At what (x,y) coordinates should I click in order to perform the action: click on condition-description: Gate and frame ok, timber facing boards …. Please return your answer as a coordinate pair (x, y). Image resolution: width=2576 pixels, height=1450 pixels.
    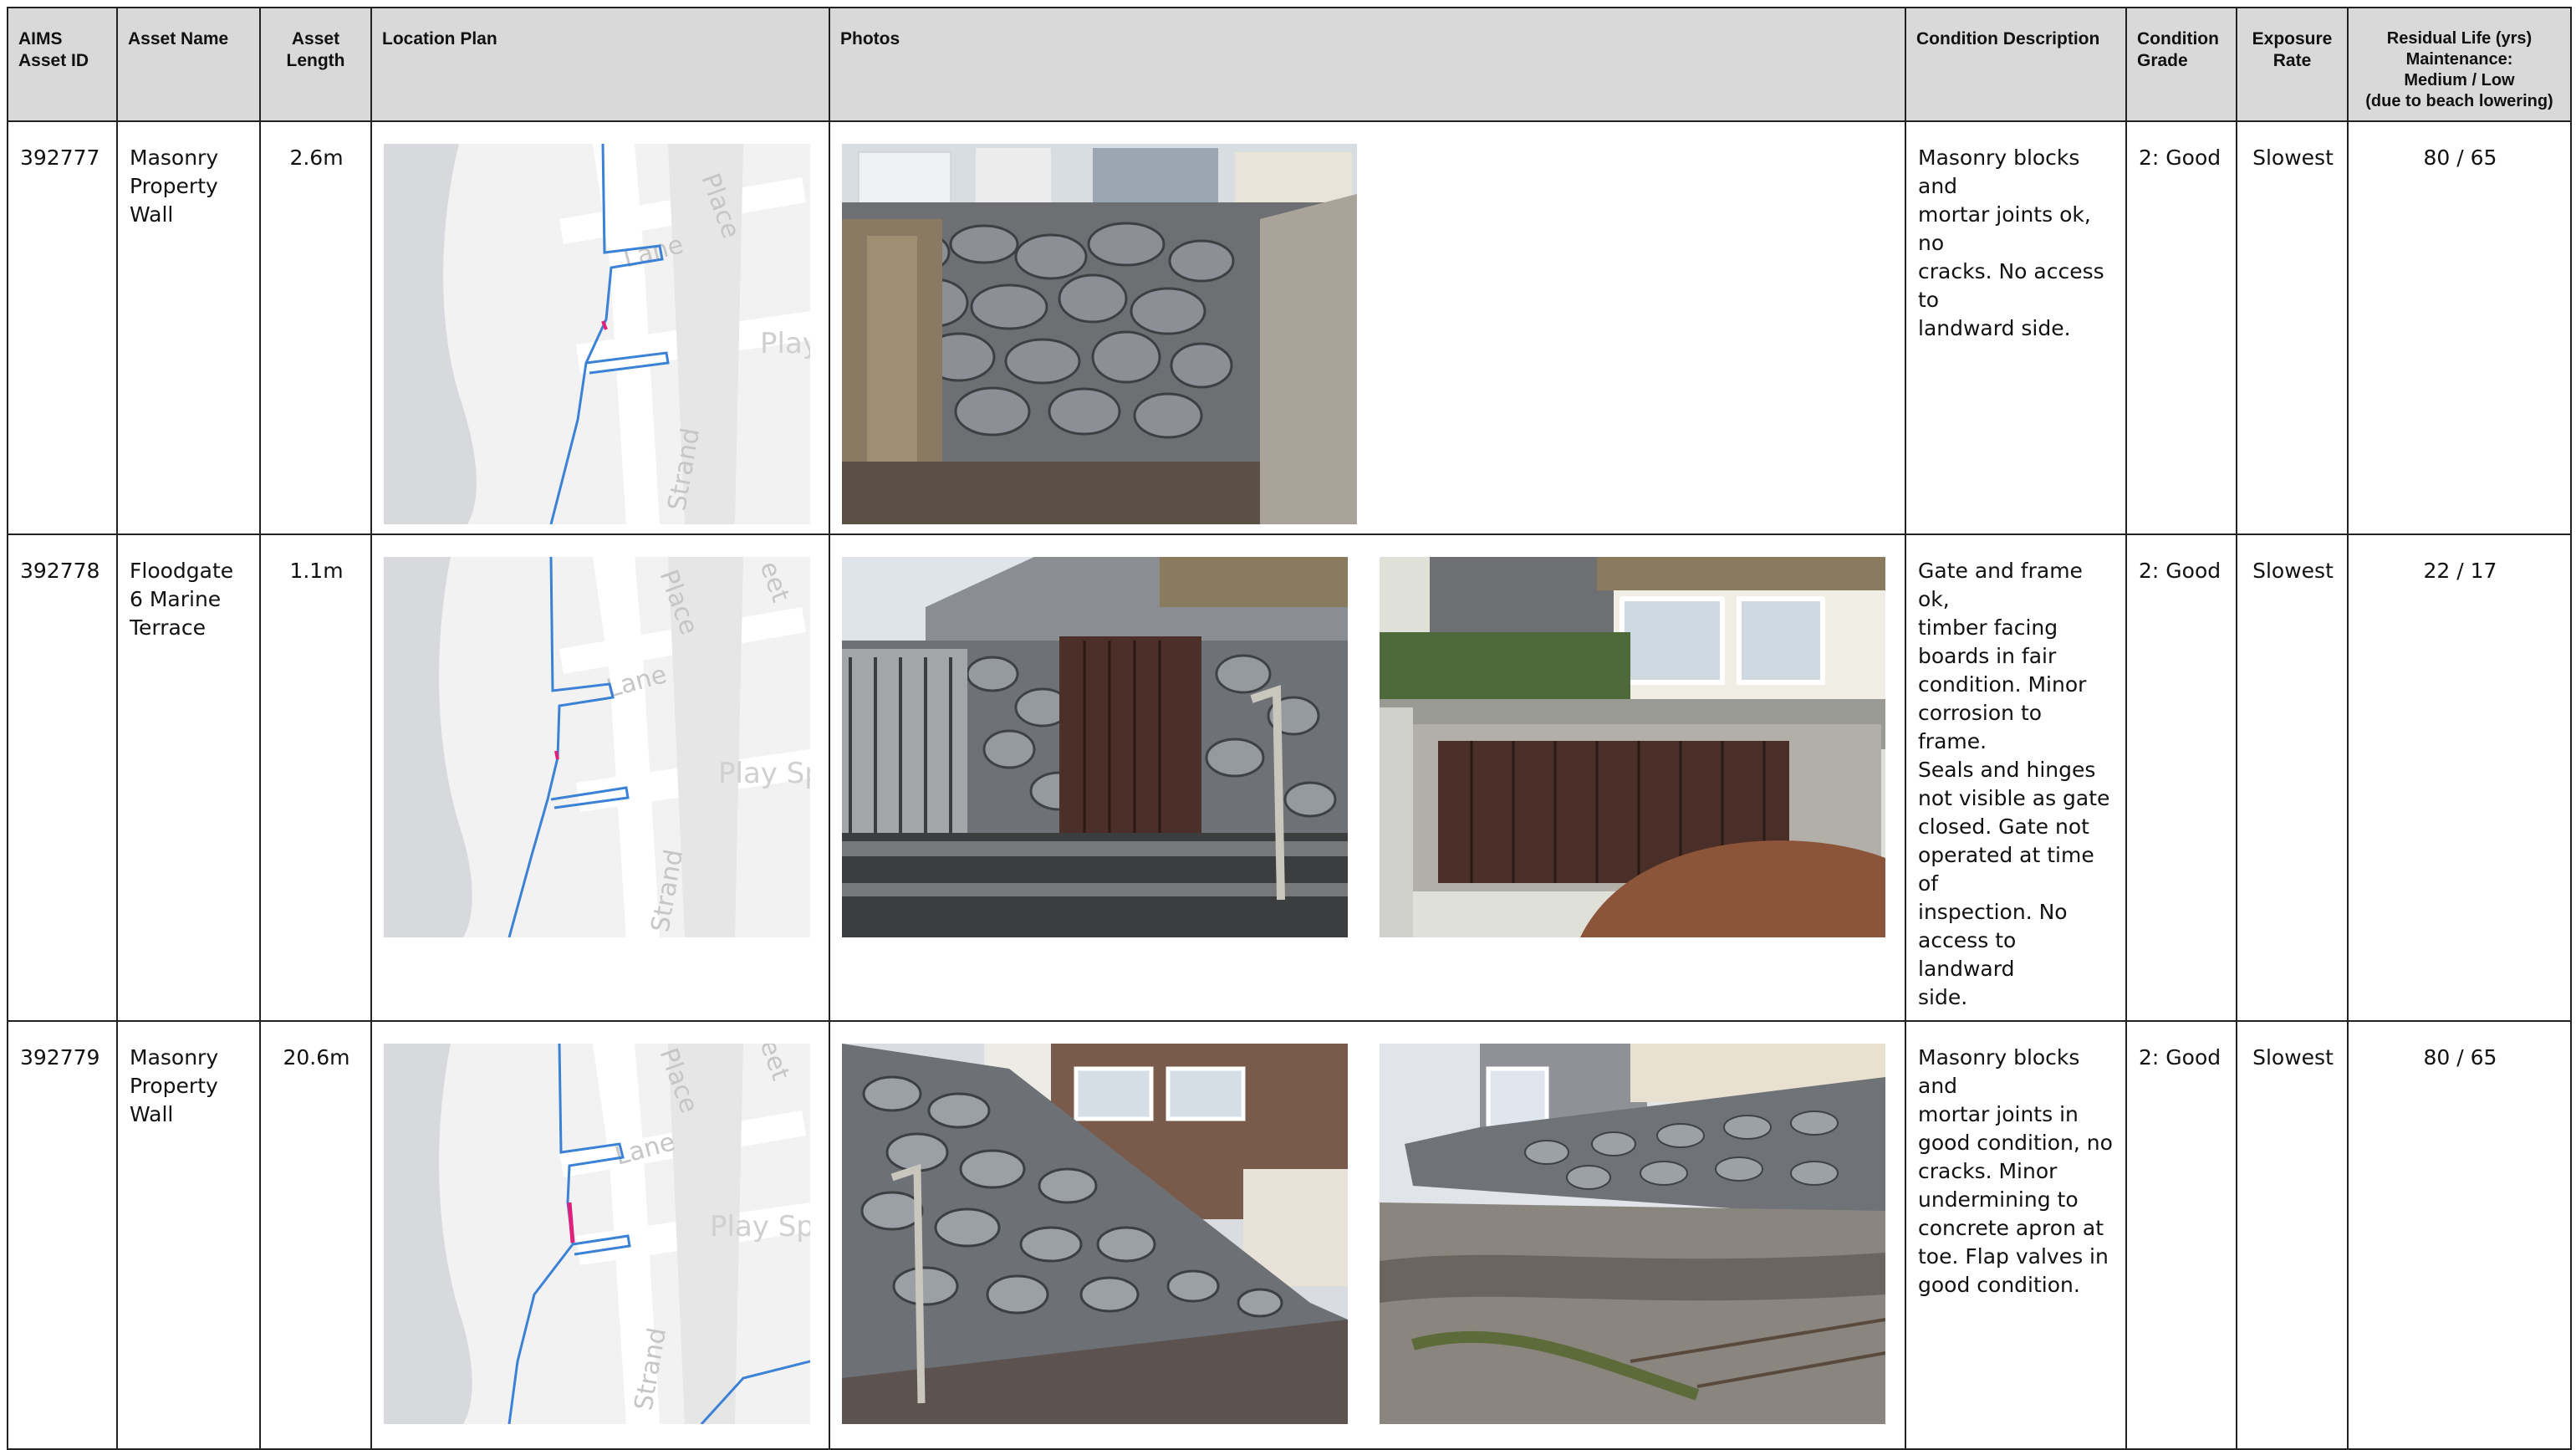
    Looking at the image, I should click on (2016, 778).